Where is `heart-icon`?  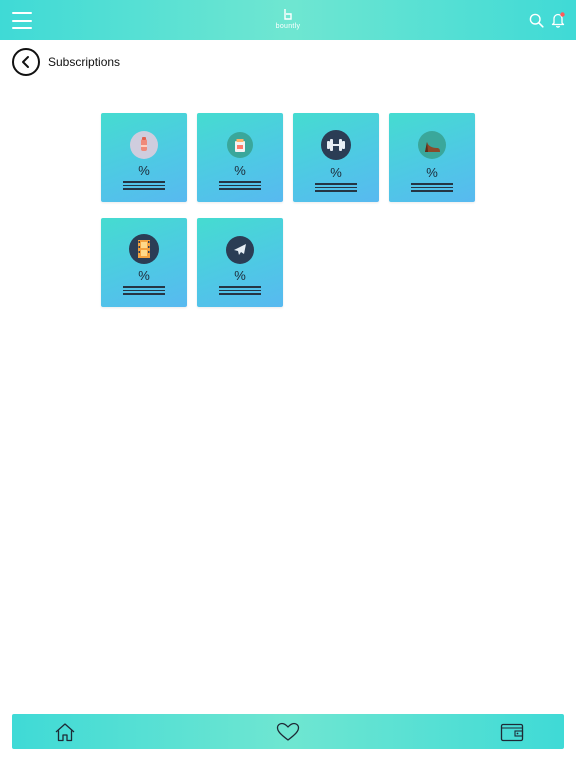 heart-icon is located at coordinates (288, 732).